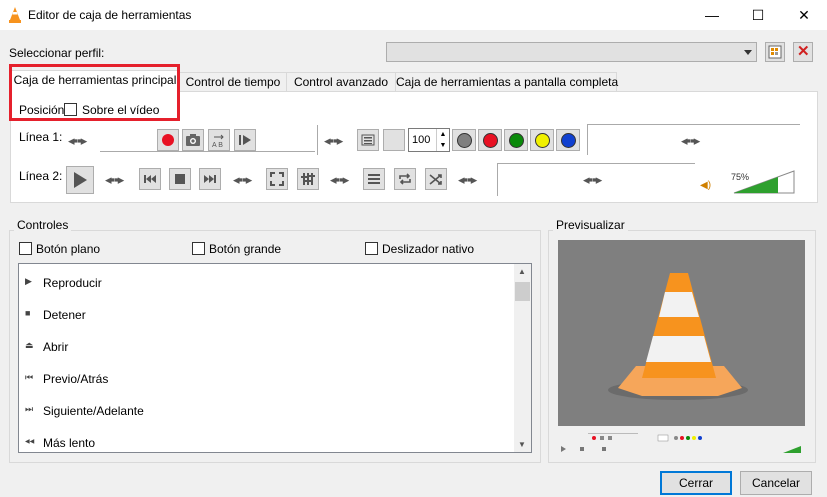  I want to click on list-item: ⏭ Siguiente/Adelante, so click(267, 410).